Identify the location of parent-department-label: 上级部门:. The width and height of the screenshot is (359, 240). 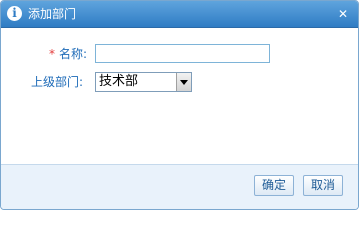
(57, 82).